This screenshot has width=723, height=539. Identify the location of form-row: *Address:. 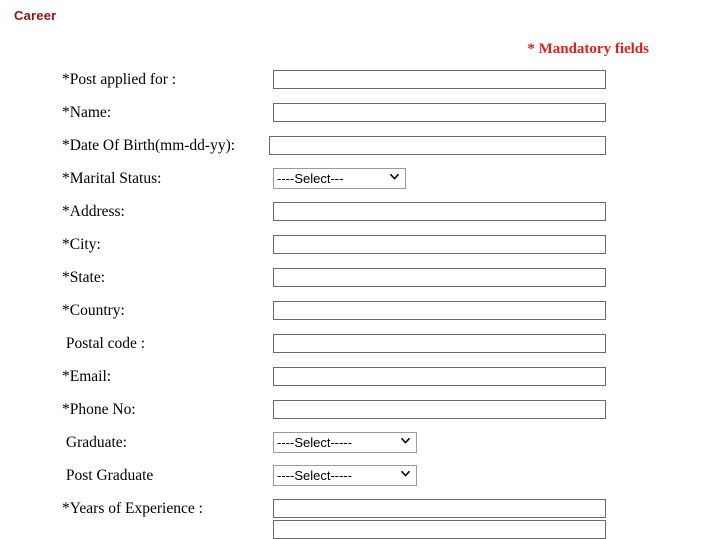
(361, 214).